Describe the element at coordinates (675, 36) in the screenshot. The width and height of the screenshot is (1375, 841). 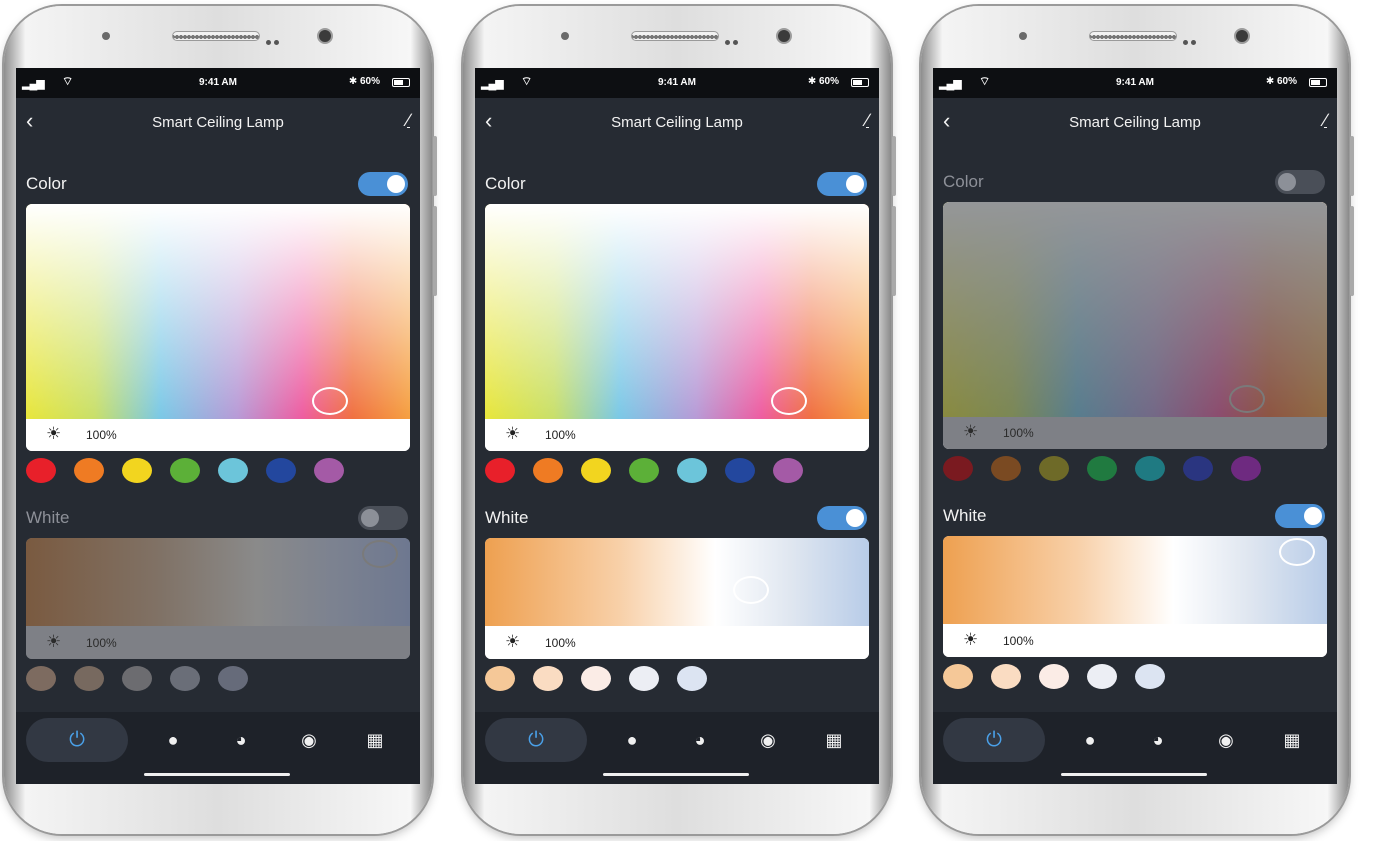
I see `speaker-grille` at that location.